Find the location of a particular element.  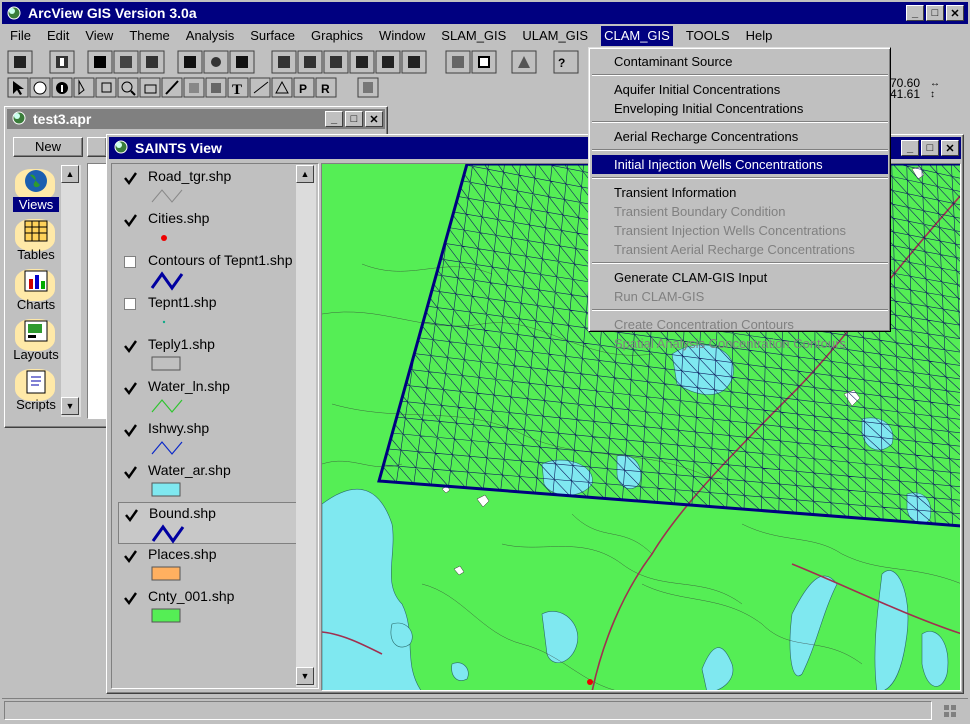

project-maximize-button: □ is located at coordinates (354, 119).